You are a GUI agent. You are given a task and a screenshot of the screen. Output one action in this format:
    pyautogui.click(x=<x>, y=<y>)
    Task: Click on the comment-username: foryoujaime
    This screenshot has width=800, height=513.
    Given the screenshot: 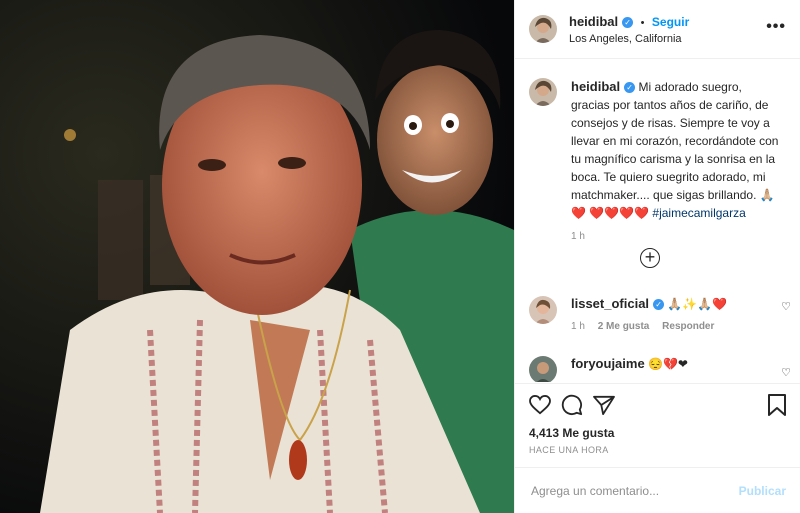 What is the action you would take?
    pyautogui.click(x=608, y=363)
    